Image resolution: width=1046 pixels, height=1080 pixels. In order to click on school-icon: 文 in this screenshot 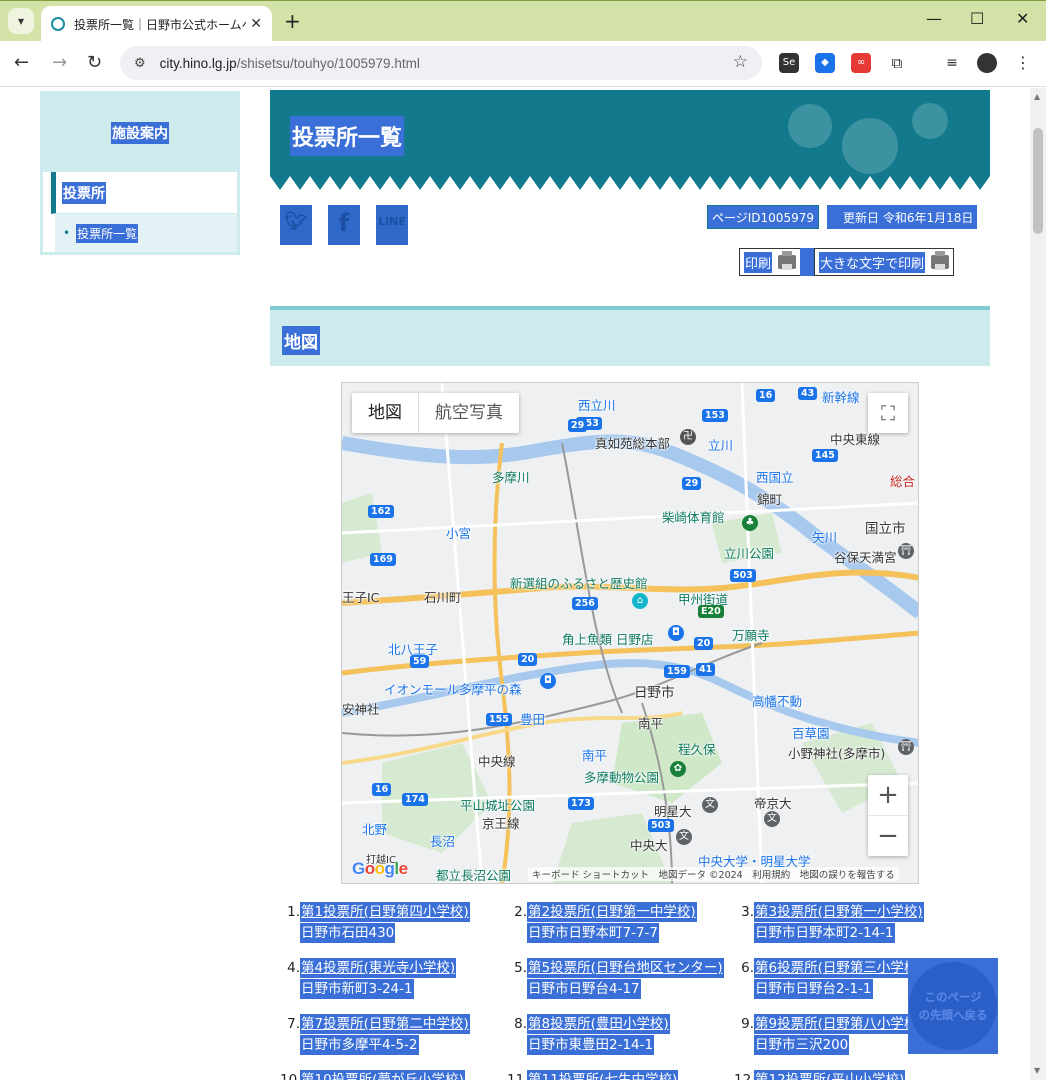, I will do `click(772, 819)`.